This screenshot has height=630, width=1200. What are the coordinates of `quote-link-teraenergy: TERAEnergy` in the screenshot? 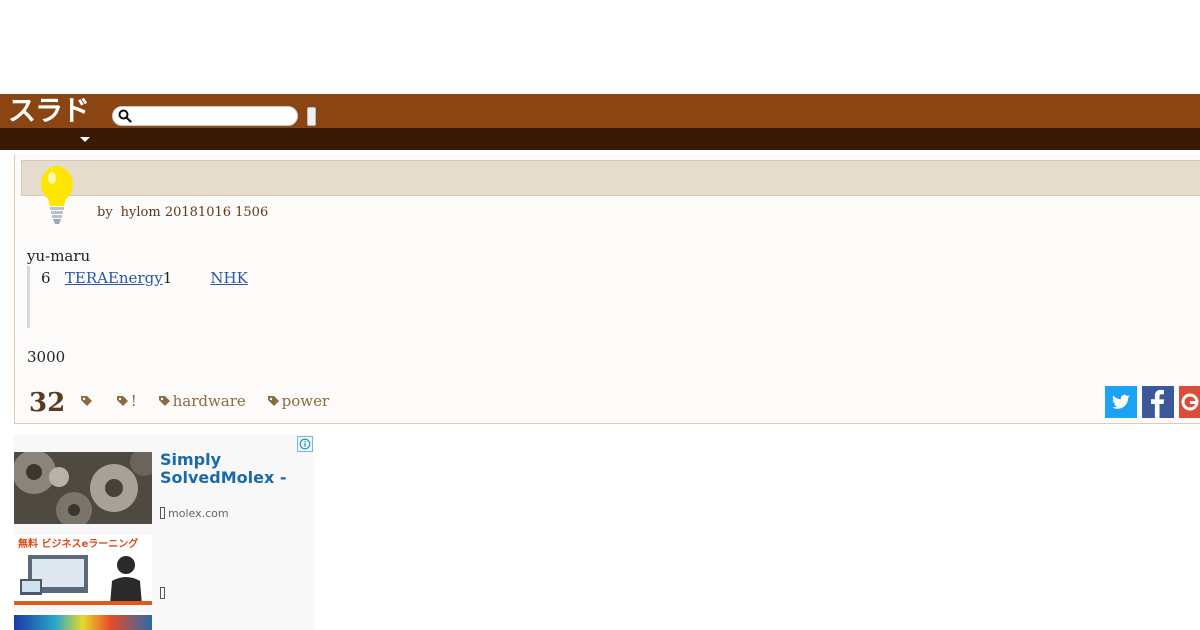 It's located at (114, 278).